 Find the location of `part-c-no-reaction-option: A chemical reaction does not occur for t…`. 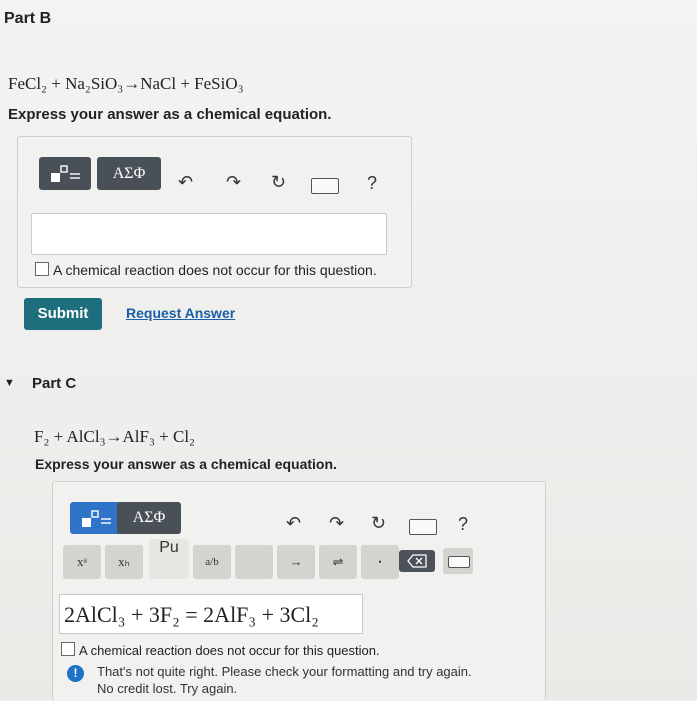

part-c-no-reaction-option: A chemical reaction does not occur for t… is located at coordinates (220, 650).